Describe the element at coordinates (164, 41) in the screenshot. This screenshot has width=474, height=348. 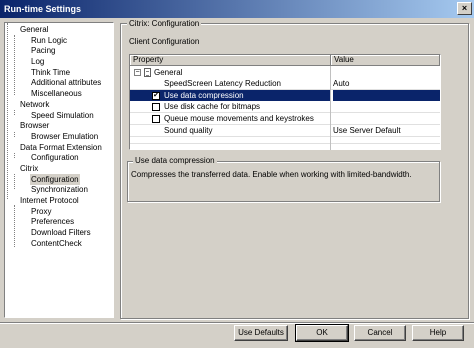
I see `client-configuration-label: Client Configuration` at that location.